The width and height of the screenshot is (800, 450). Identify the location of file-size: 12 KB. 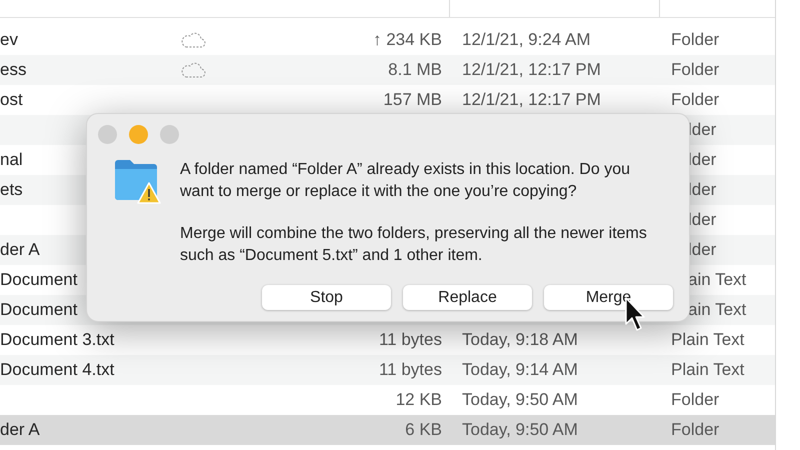
(419, 400).